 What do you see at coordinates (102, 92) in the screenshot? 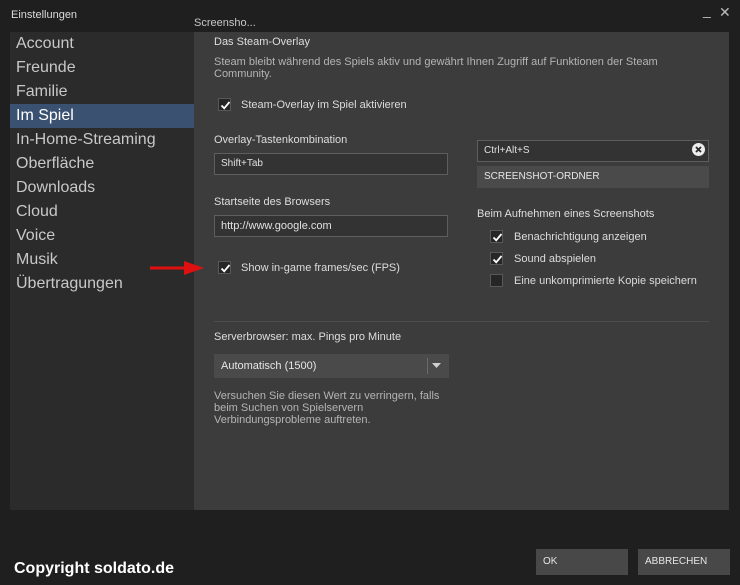
I see `sidebar-item-familie: Familie` at bounding box center [102, 92].